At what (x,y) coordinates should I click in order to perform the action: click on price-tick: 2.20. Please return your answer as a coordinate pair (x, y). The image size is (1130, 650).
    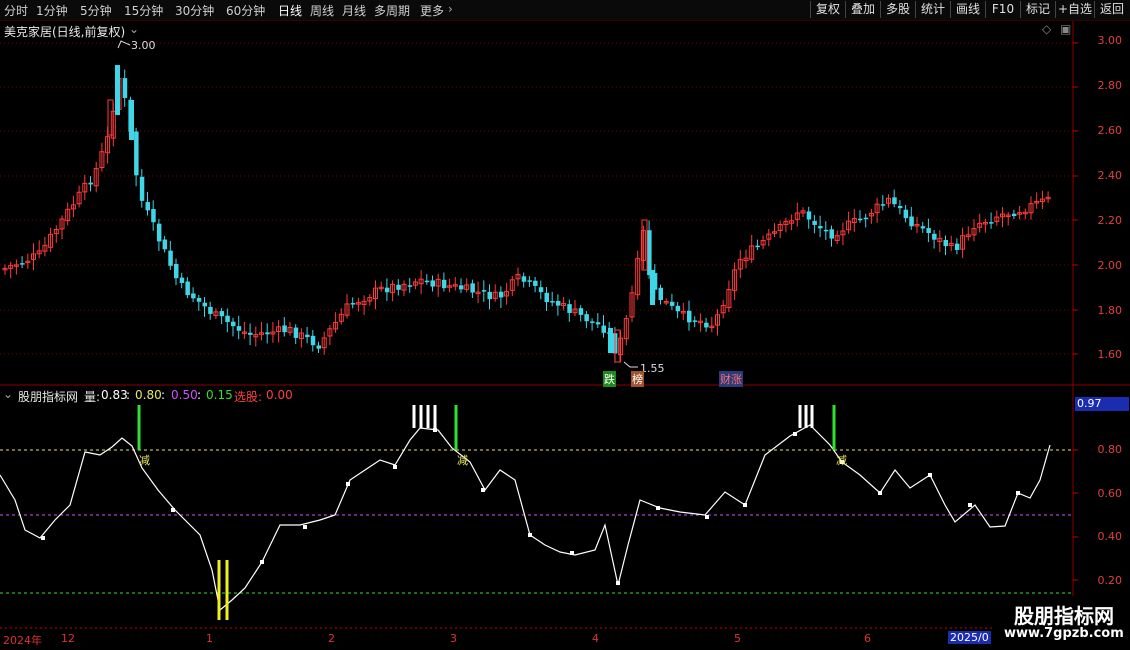
    Looking at the image, I should click on (1110, 220).